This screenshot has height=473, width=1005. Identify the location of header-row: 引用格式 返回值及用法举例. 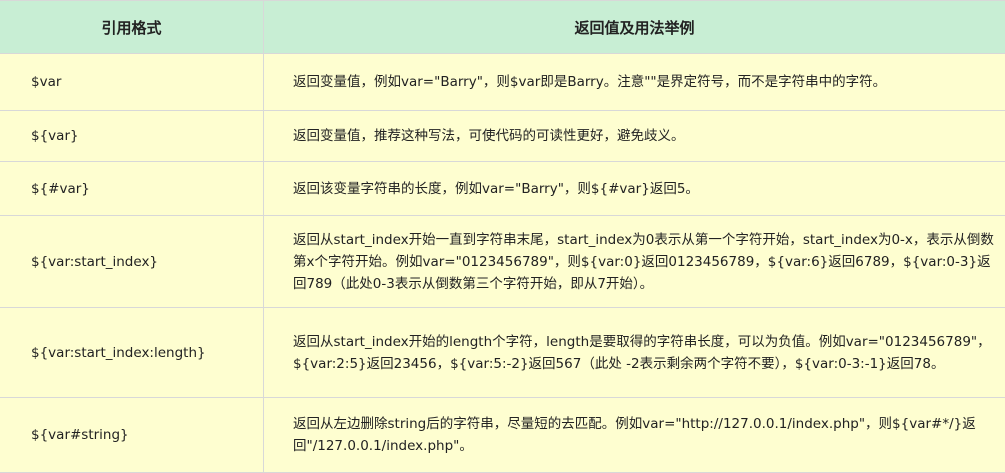
(502, 27).